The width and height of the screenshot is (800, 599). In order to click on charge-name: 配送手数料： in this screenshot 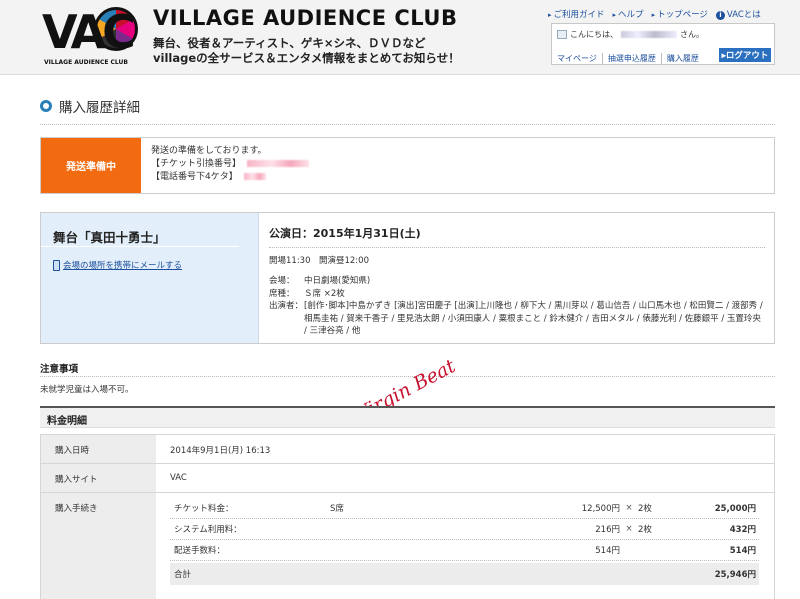, I will do `click(200, 551)`.